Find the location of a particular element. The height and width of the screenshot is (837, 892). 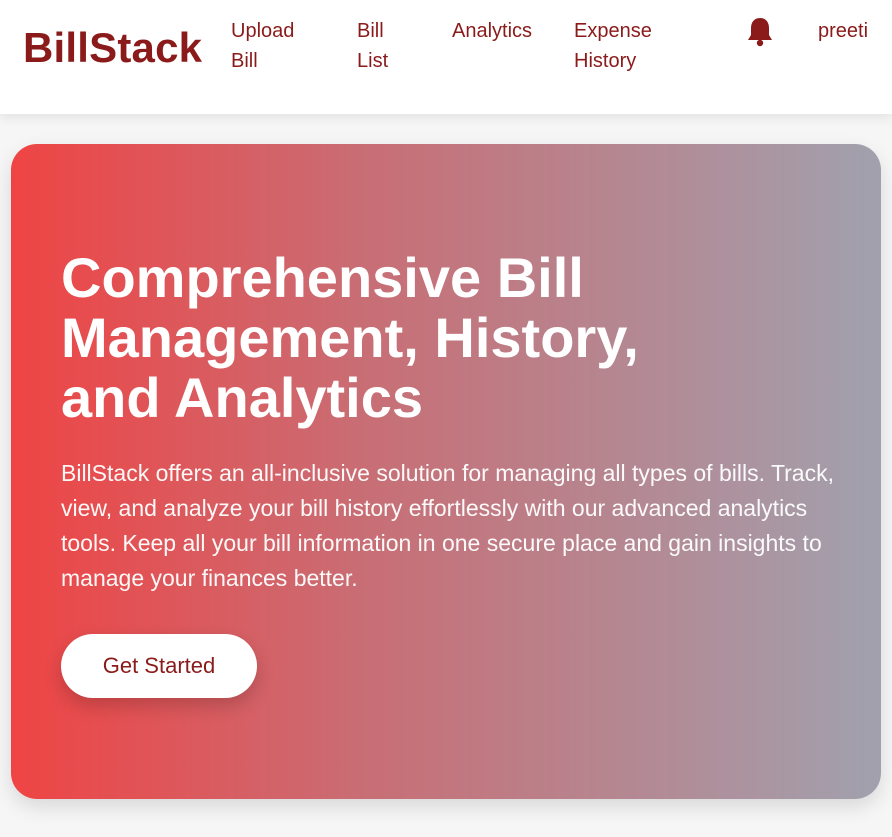

user-name: preeti is located at coordinates (843, 31).